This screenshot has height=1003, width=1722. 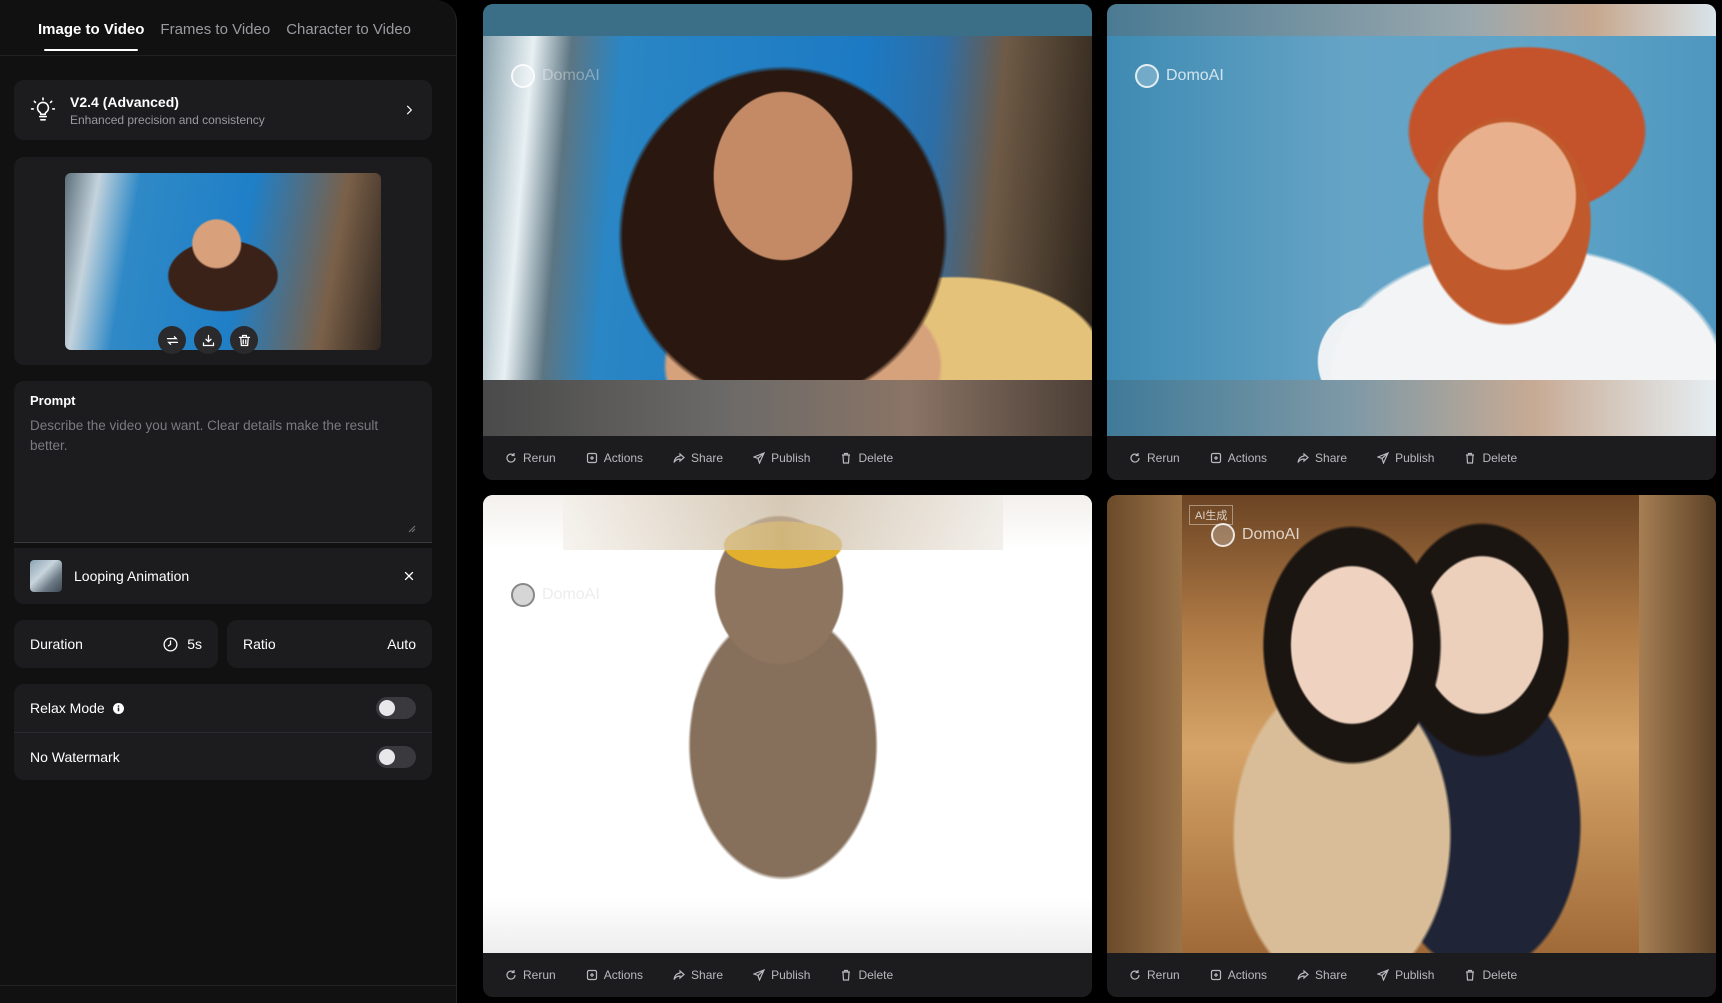 What do you see at coordinates (223, 542) in the screenshot?
I see `prompt-divider` at bounding box center [223, 542].